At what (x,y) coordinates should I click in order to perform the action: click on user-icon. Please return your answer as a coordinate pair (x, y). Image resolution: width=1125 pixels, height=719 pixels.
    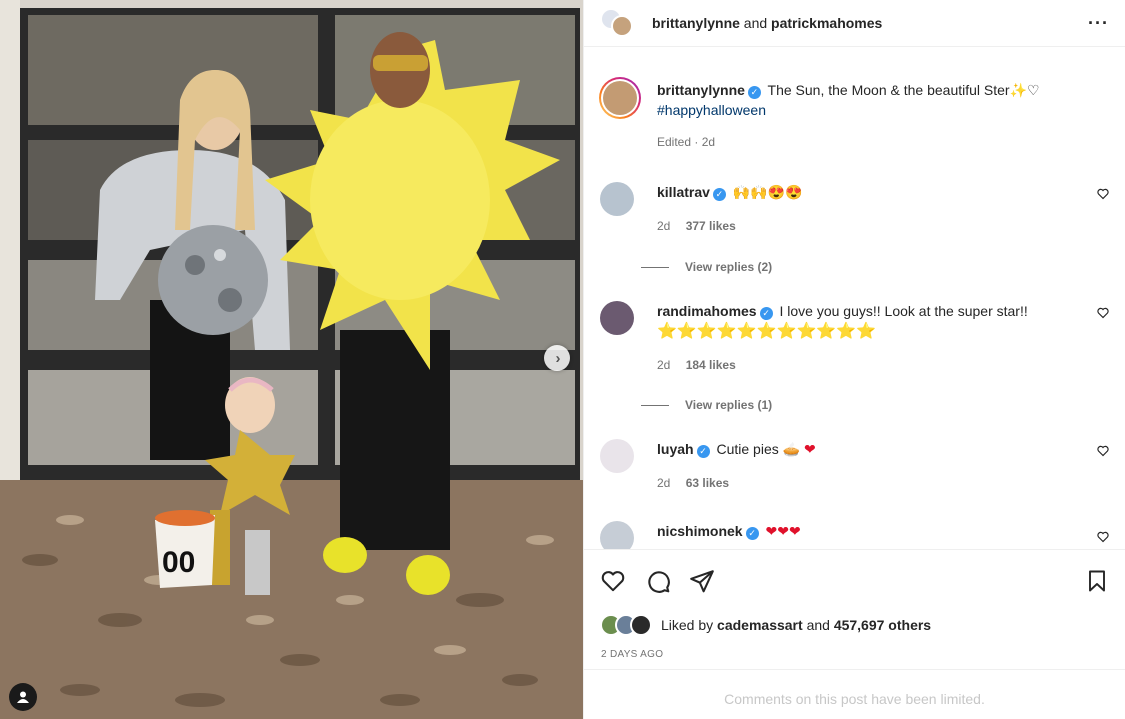
    Looking at the image, I should click on (23, 697).